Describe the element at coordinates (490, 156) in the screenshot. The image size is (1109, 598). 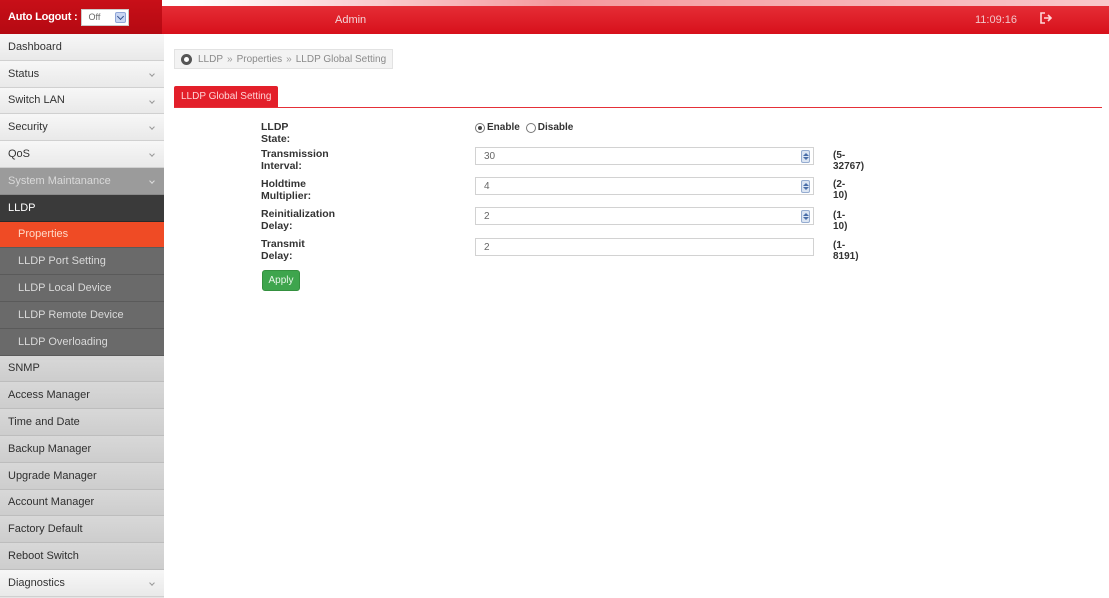
I see `tx-interval-value: 30` at that location.